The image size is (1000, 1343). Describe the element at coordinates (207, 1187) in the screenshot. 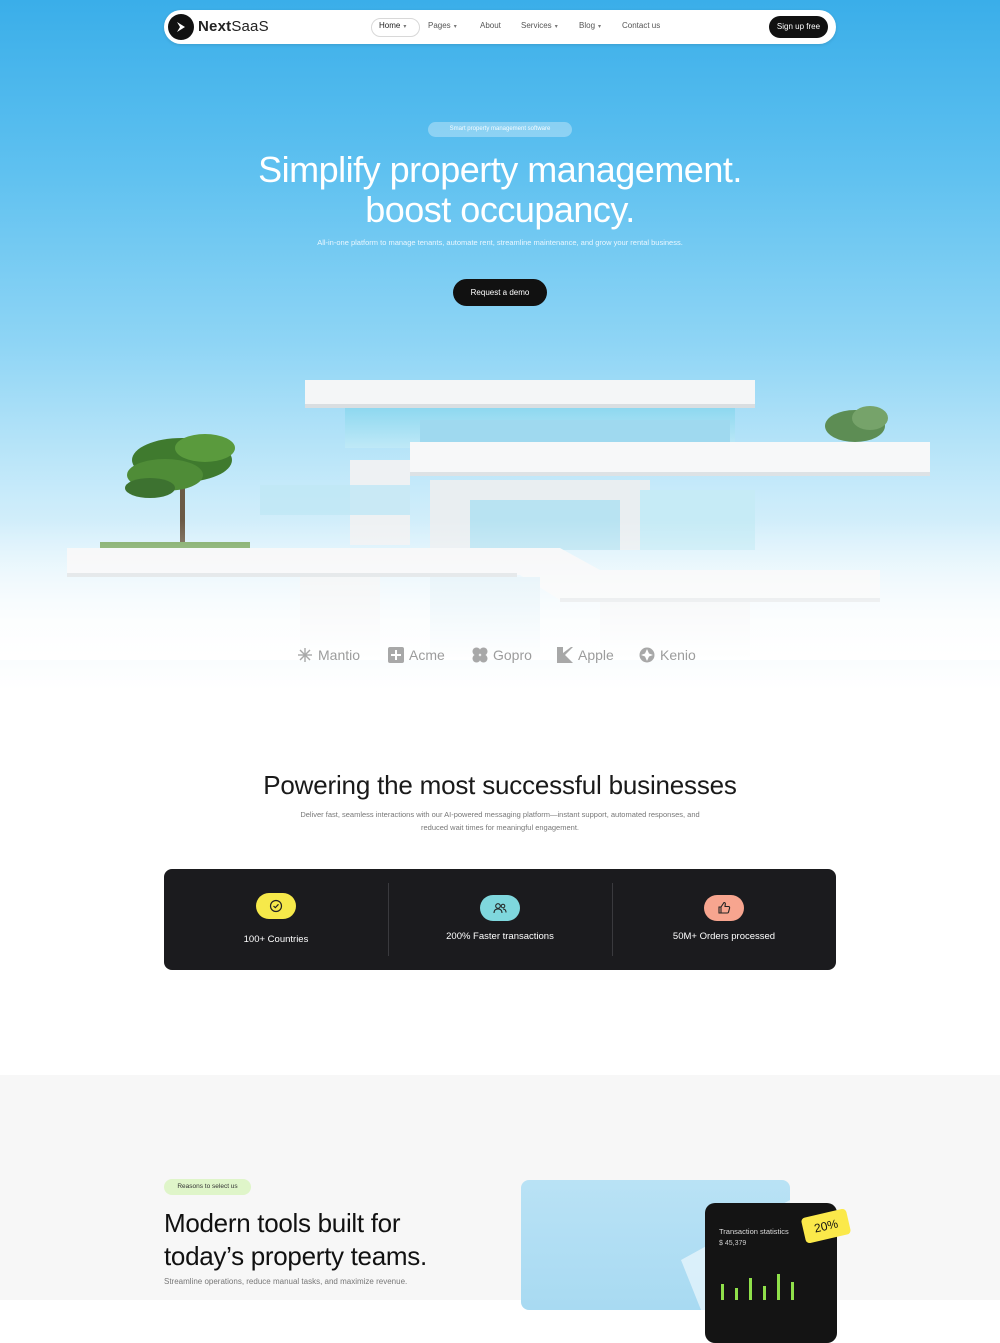

I see `reasons-tag: Reasons to select us` at that location.